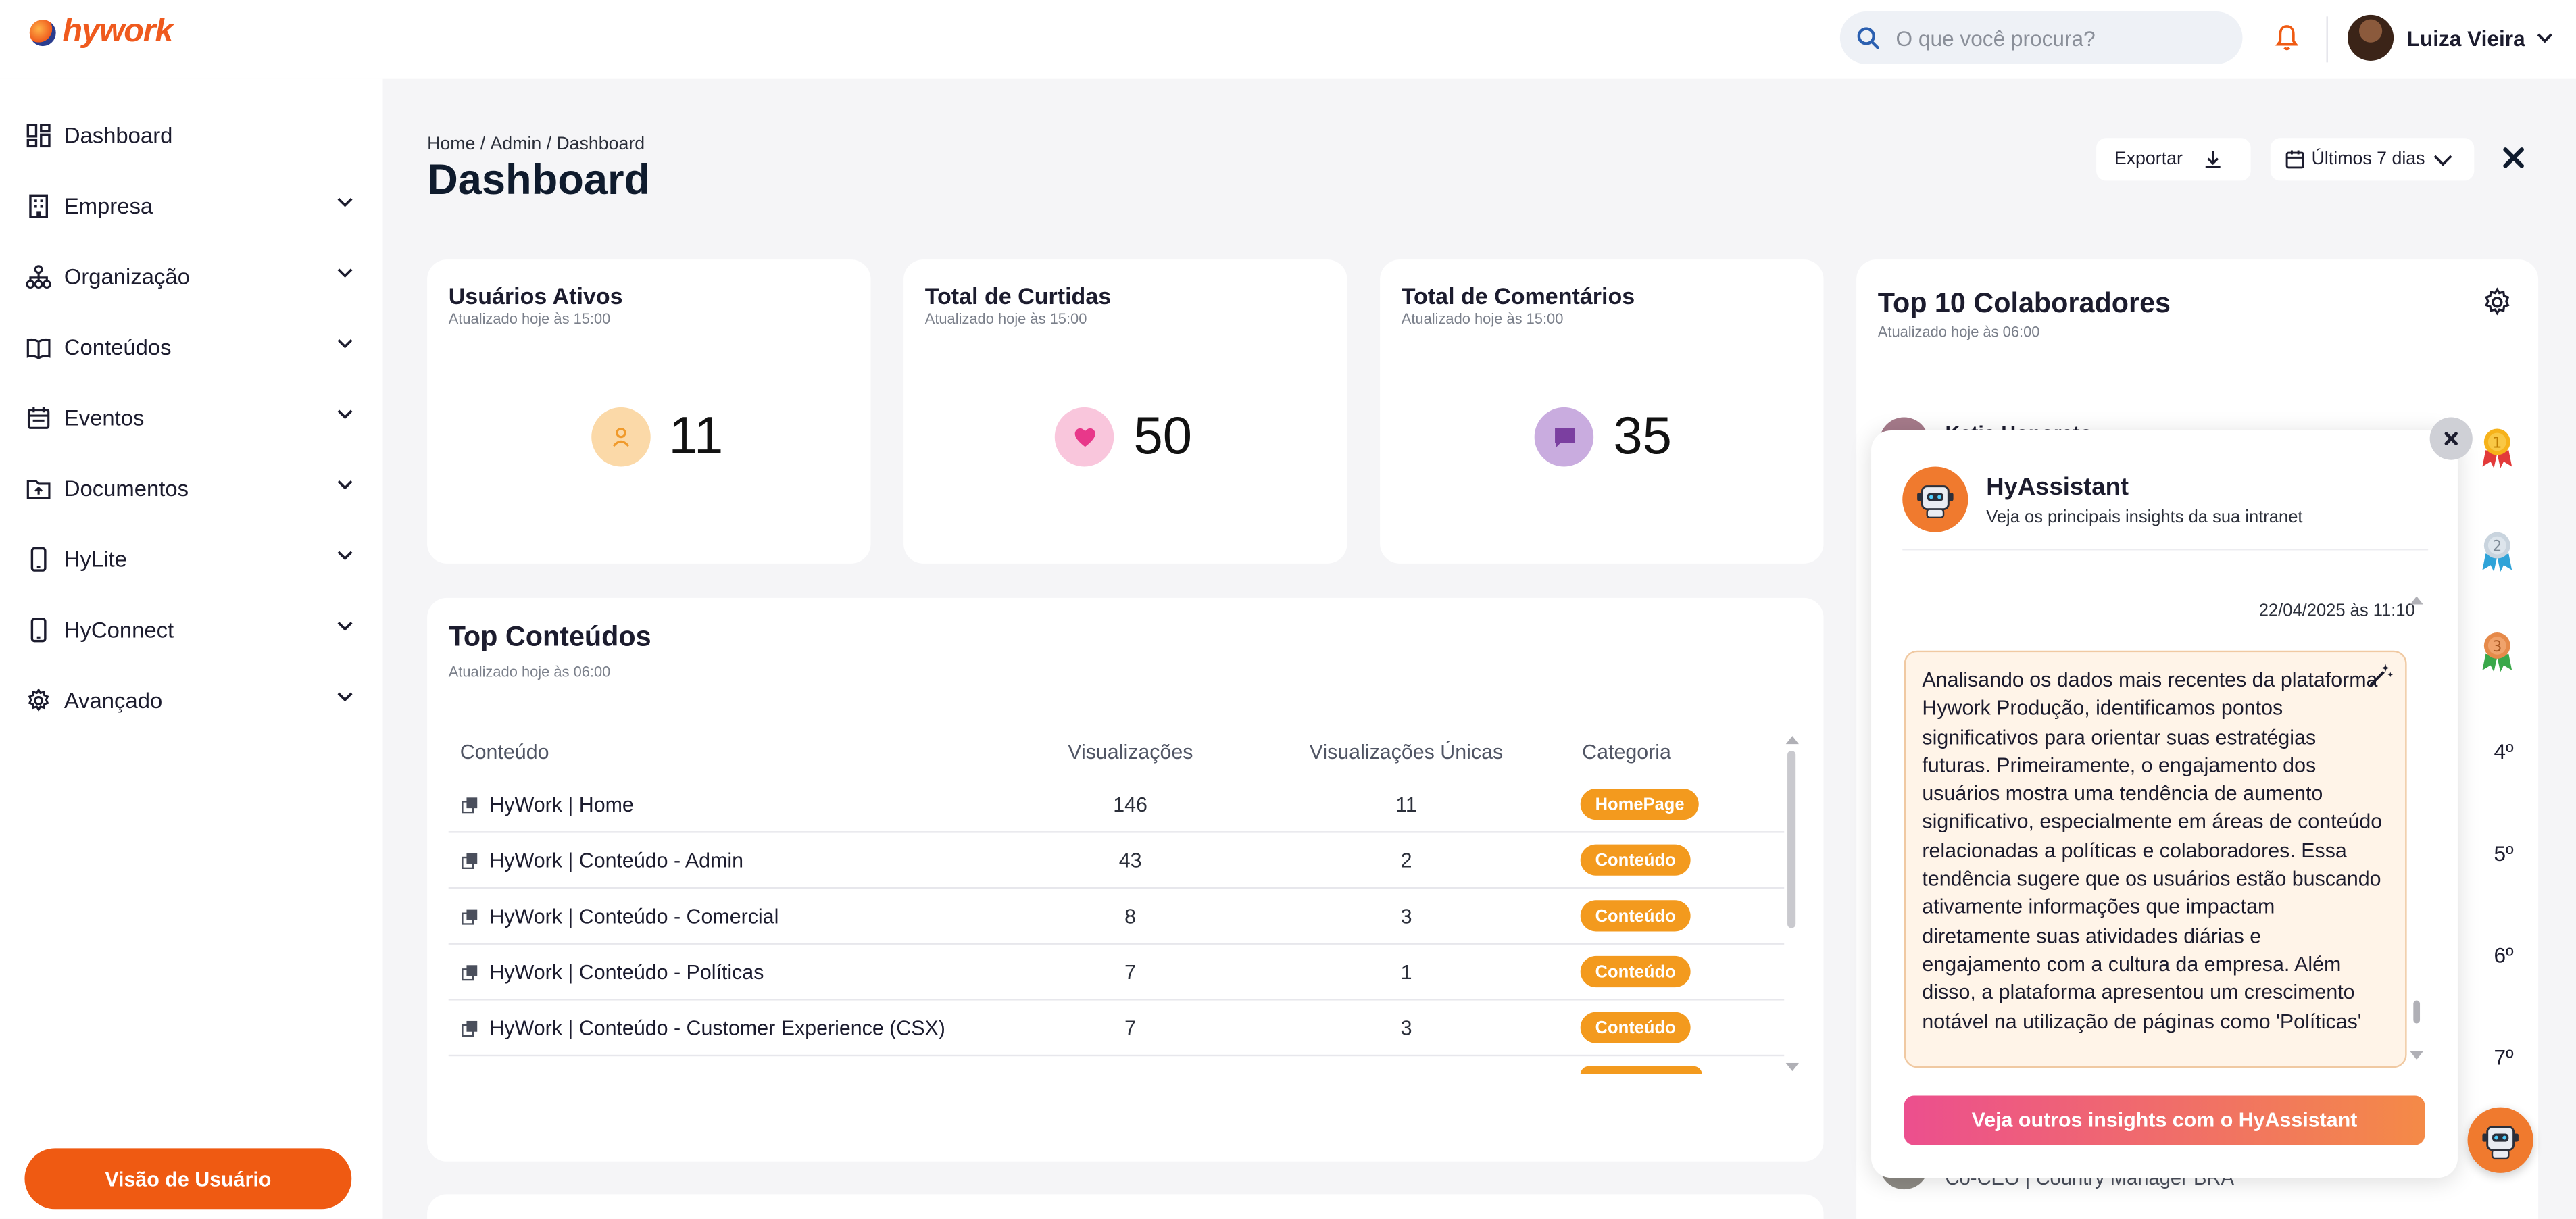 The height and width of the screenshot is (1219, 2576). I want to click on next-card, so click(1126, 1206).